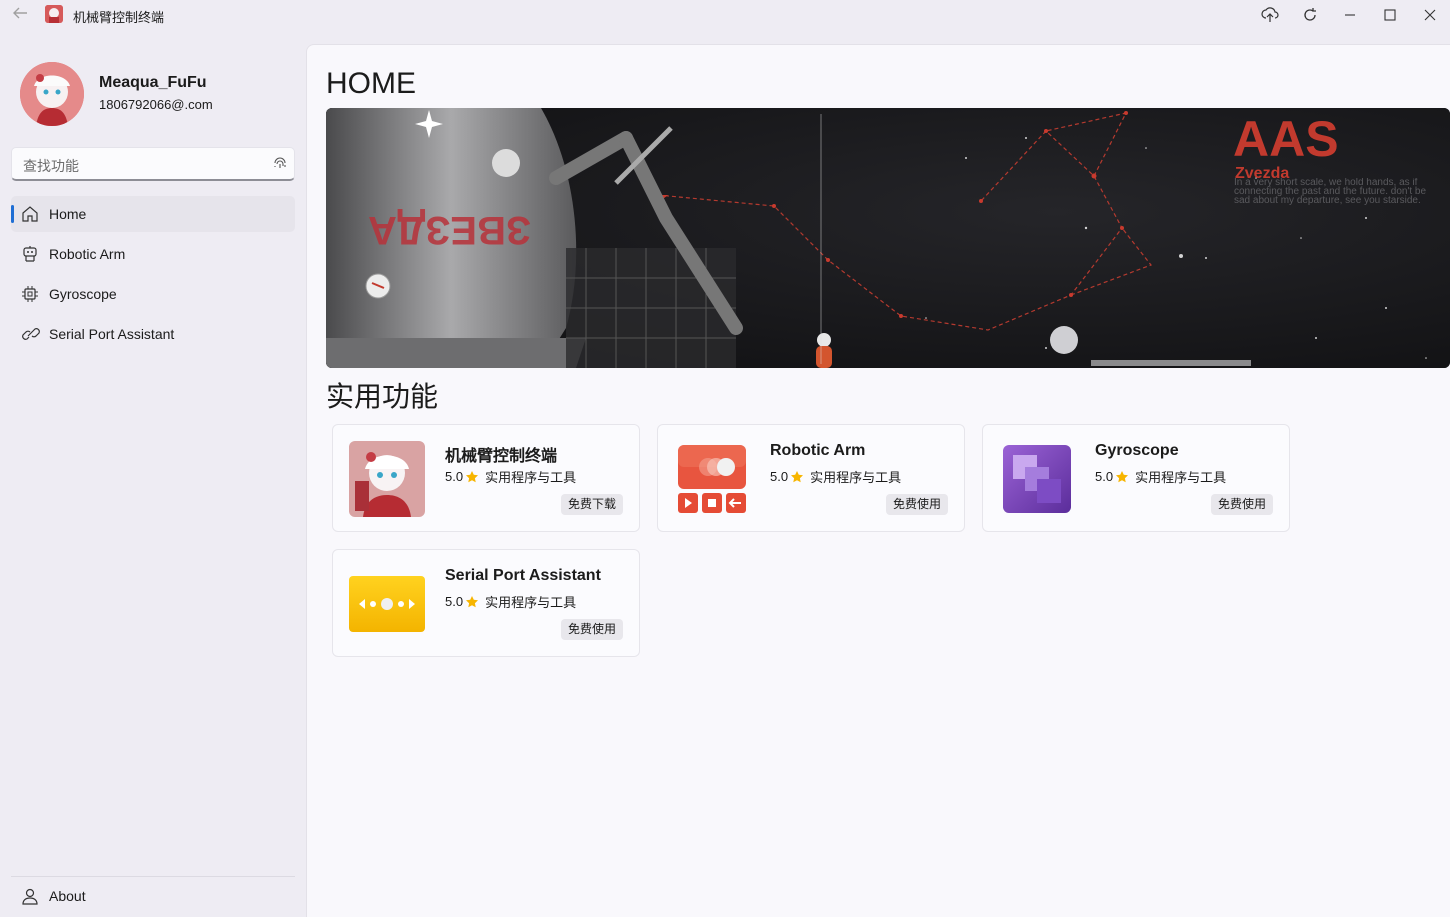 Image resolution: width=1450 pixels, height=917 pixels. I want to click on link-icon, so click(30, 334).